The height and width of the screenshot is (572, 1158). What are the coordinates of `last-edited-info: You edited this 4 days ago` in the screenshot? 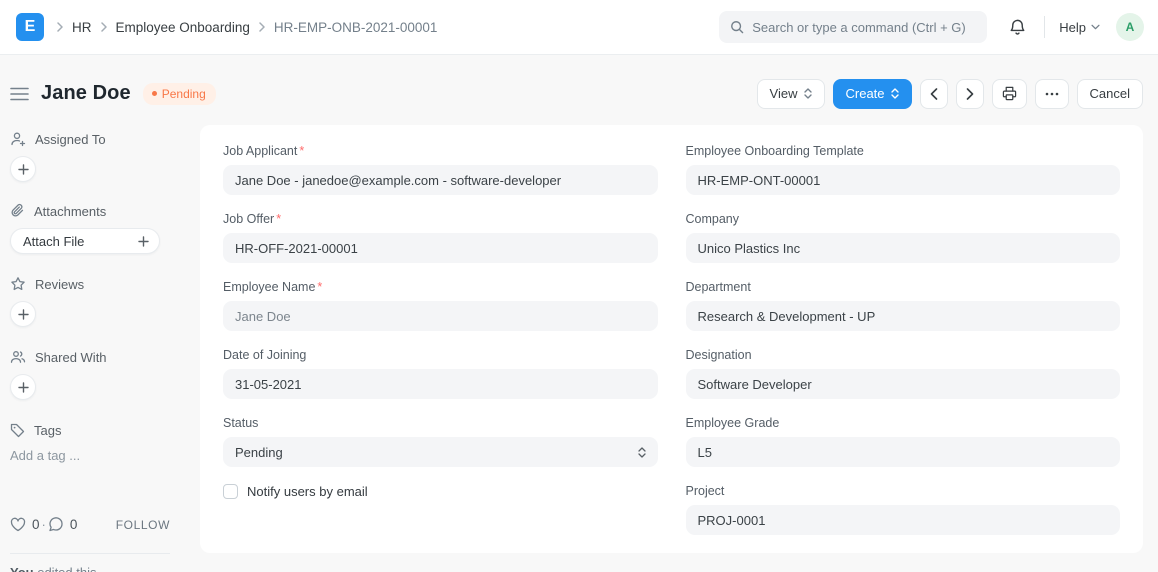 It's located at (90, 568).